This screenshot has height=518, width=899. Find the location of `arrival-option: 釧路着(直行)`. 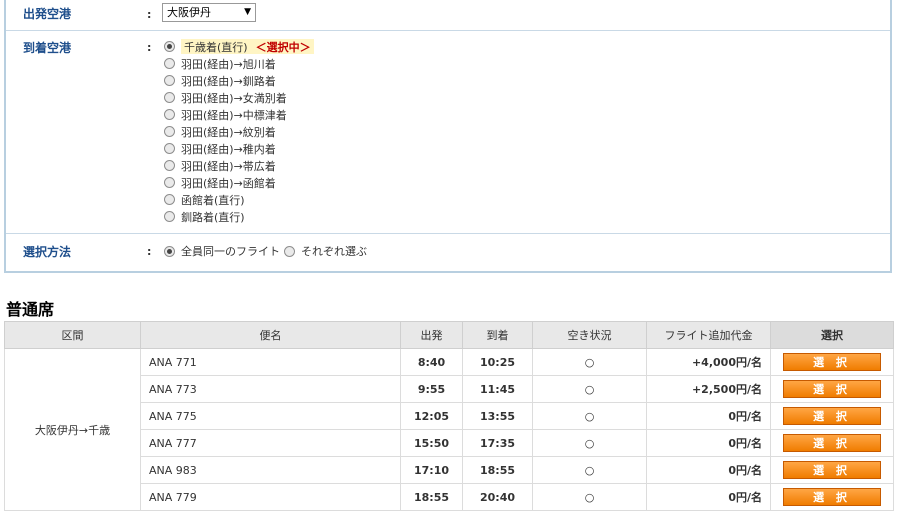

arrival-option: 釧路着(直行) is located at coordinates (239, 216).